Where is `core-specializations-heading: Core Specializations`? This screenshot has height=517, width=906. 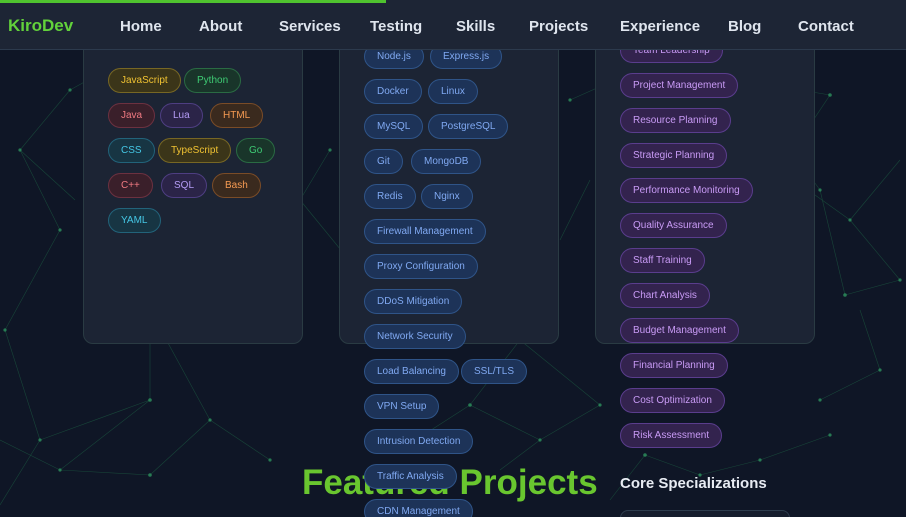
core-specializations-heading: Core Specializations is located at coordinates (693, 483).